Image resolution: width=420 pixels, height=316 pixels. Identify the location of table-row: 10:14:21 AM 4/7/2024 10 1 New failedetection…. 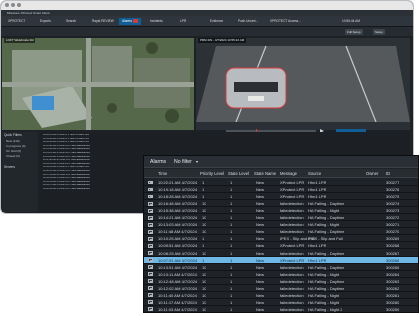
(281, 218).